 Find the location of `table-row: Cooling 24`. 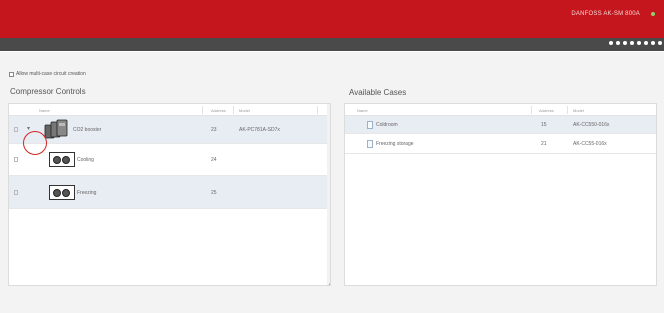

table-row: Cooling 24 is located at coordinates (169, 160).